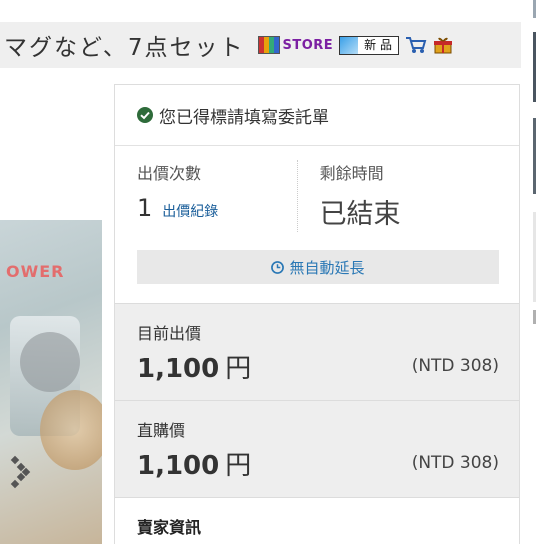 Image resolution: width=536 pixels, height=546 pixels. What do you see at coordinates (238, 369) in the screenshot?
I see `current-price-unit: 円` at bounding box center [238, 369].